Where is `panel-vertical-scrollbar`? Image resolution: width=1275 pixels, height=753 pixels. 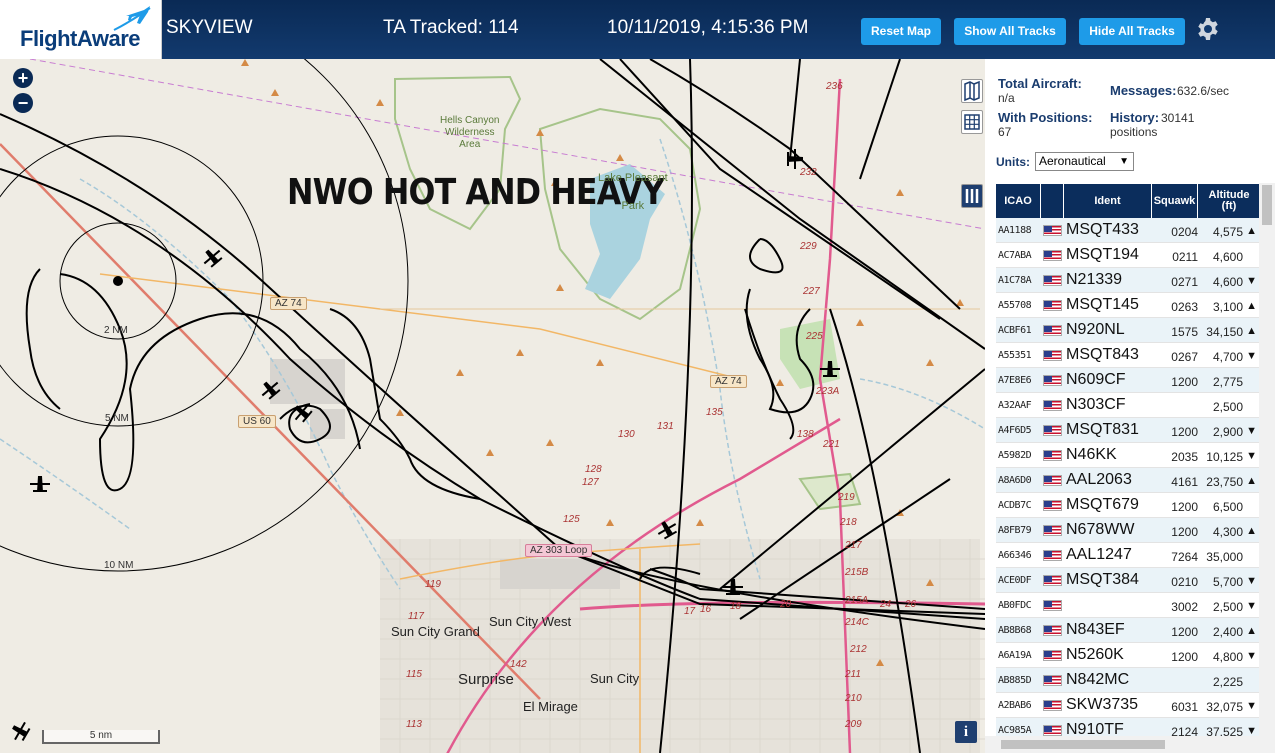
panel-vertical-scrollbar is located at coordinates (1267, 459).